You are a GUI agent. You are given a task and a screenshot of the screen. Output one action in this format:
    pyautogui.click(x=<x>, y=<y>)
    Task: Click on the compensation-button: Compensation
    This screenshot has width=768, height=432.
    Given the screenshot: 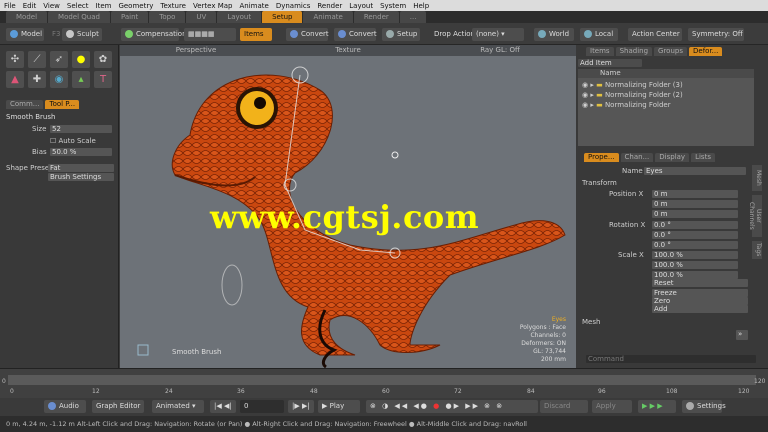 What is the action you would take?
    pyautogui.click(x=154, y=34)
    